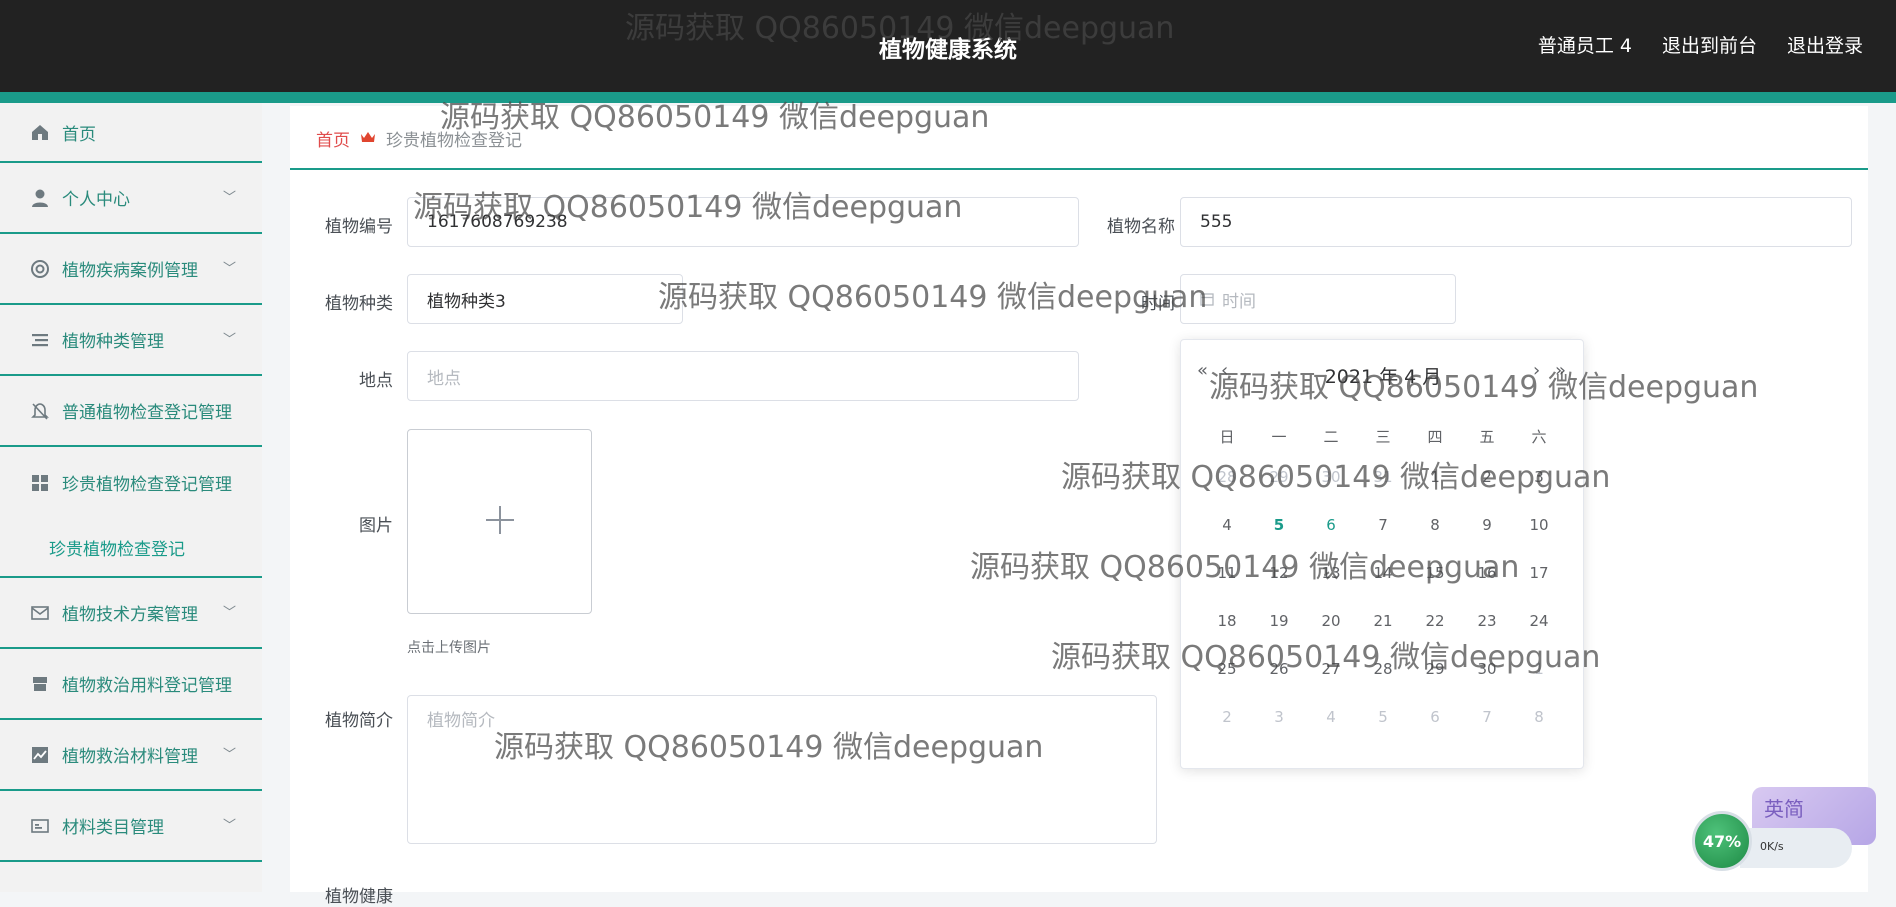  What do you see at coordinates (1536, 370) in the screenshot?
I see `next-month-icon: ›` at bounding box center [1536, 370].